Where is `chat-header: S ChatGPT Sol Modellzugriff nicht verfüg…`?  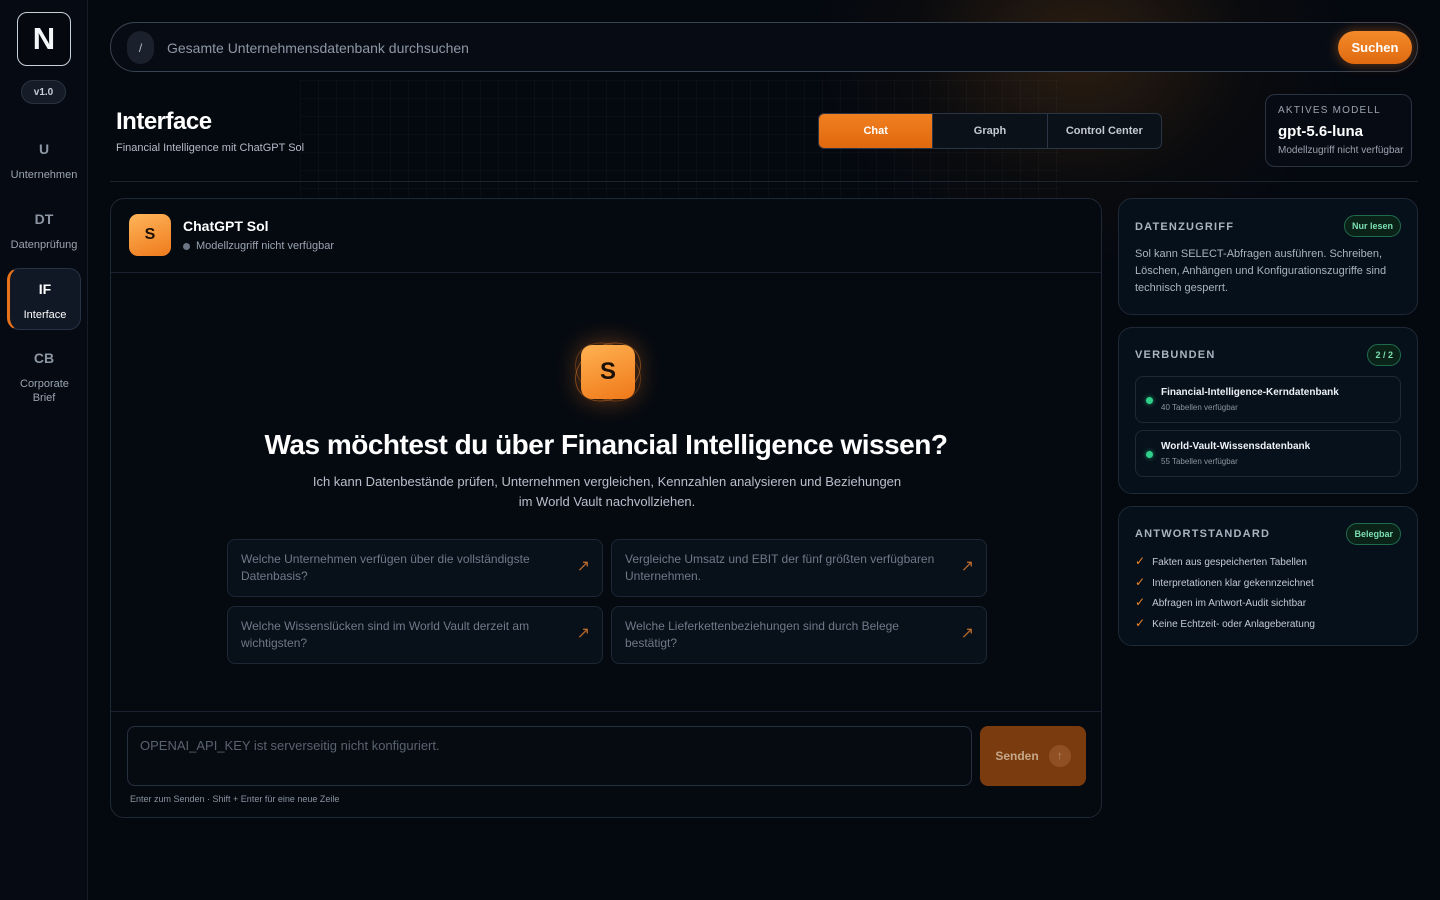 chat-header: S ChatGPT Sol Modellzugriff nicht verfüg… is located at coordinates (606, 236).